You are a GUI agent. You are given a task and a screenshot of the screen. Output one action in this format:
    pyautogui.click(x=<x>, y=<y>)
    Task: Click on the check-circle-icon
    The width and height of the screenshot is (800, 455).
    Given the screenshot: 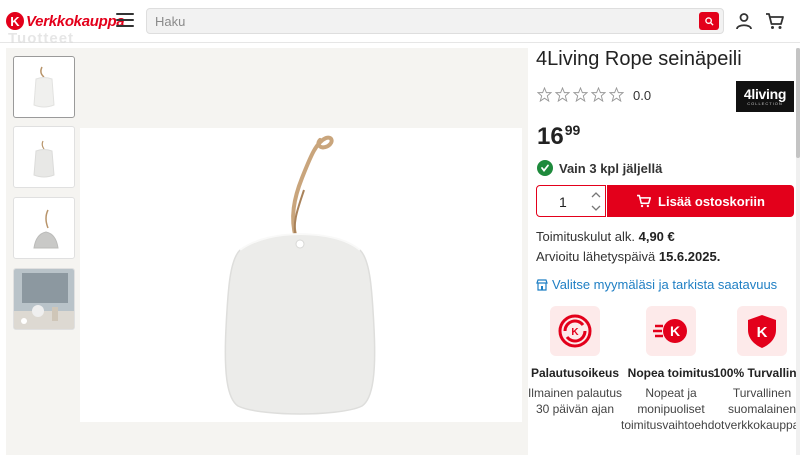 What is the action you would take?
    pyautogui.click(x=545, y=168)
    